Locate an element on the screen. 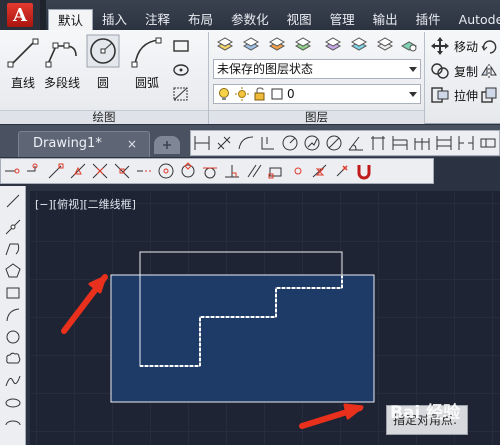 The image size is (500, 445). stretch-icon is located at coordinates (440, 95).